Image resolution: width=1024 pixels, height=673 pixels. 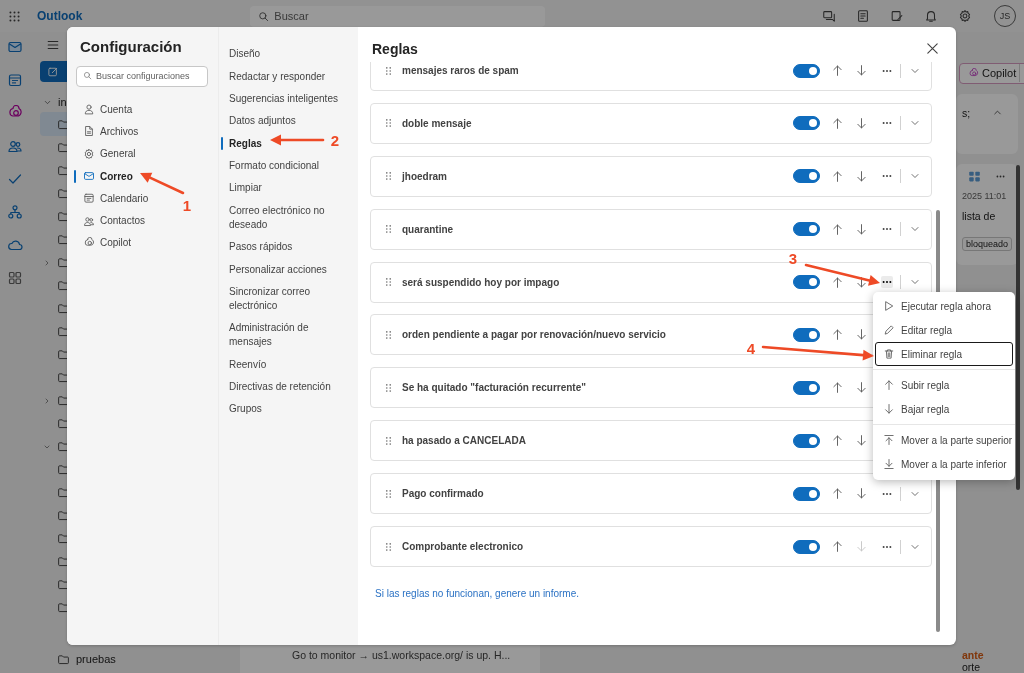 I want to click on category-item: General, so click(x=109, y=153).